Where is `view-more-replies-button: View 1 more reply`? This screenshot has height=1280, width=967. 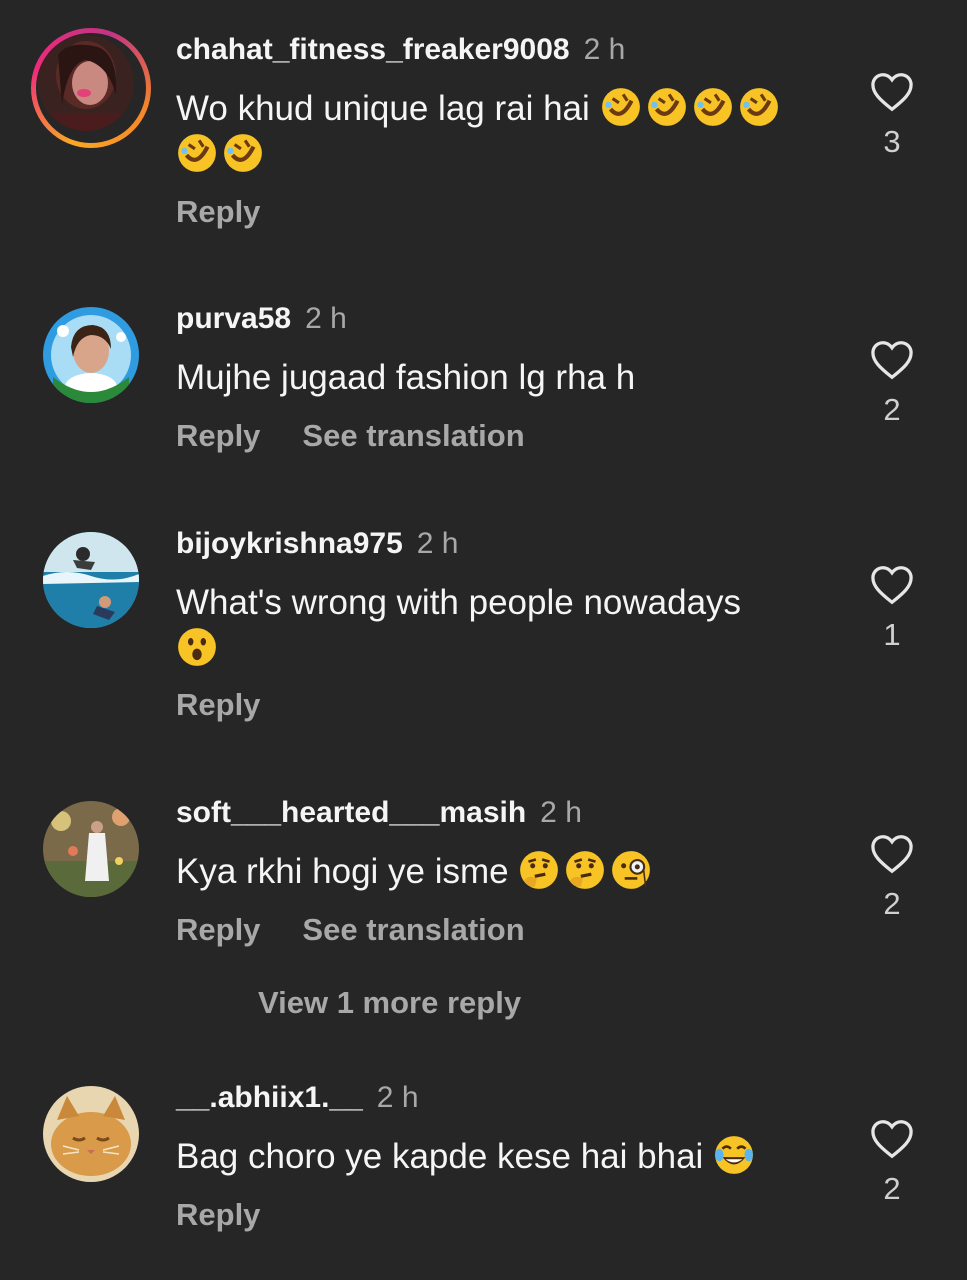
view-more-replies-button: View 1 more reply is located at coordinates (389, 1003).